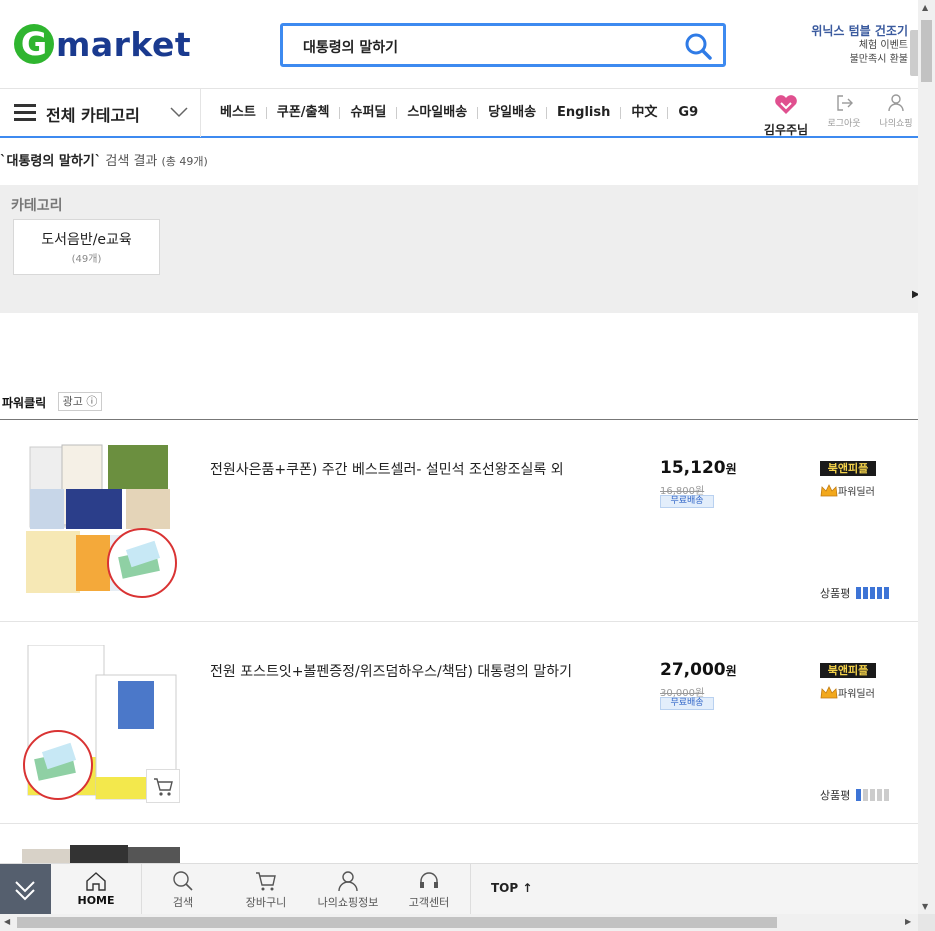 Image resolution: width=935 pixels, height=931 pixels. I want to click on header: G market 위닉스 텀블 건조기 체험 이벤트 불만족시 환불, so click(459, 44).